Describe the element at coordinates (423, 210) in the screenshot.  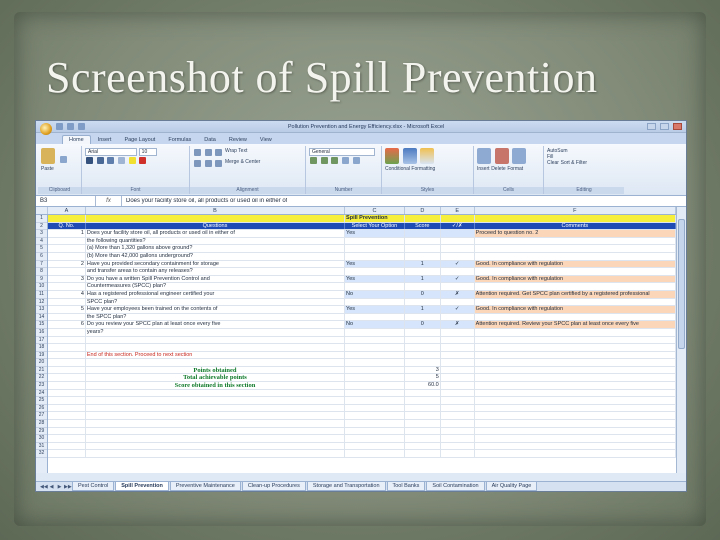
I see `column-header-d: D` at that location.